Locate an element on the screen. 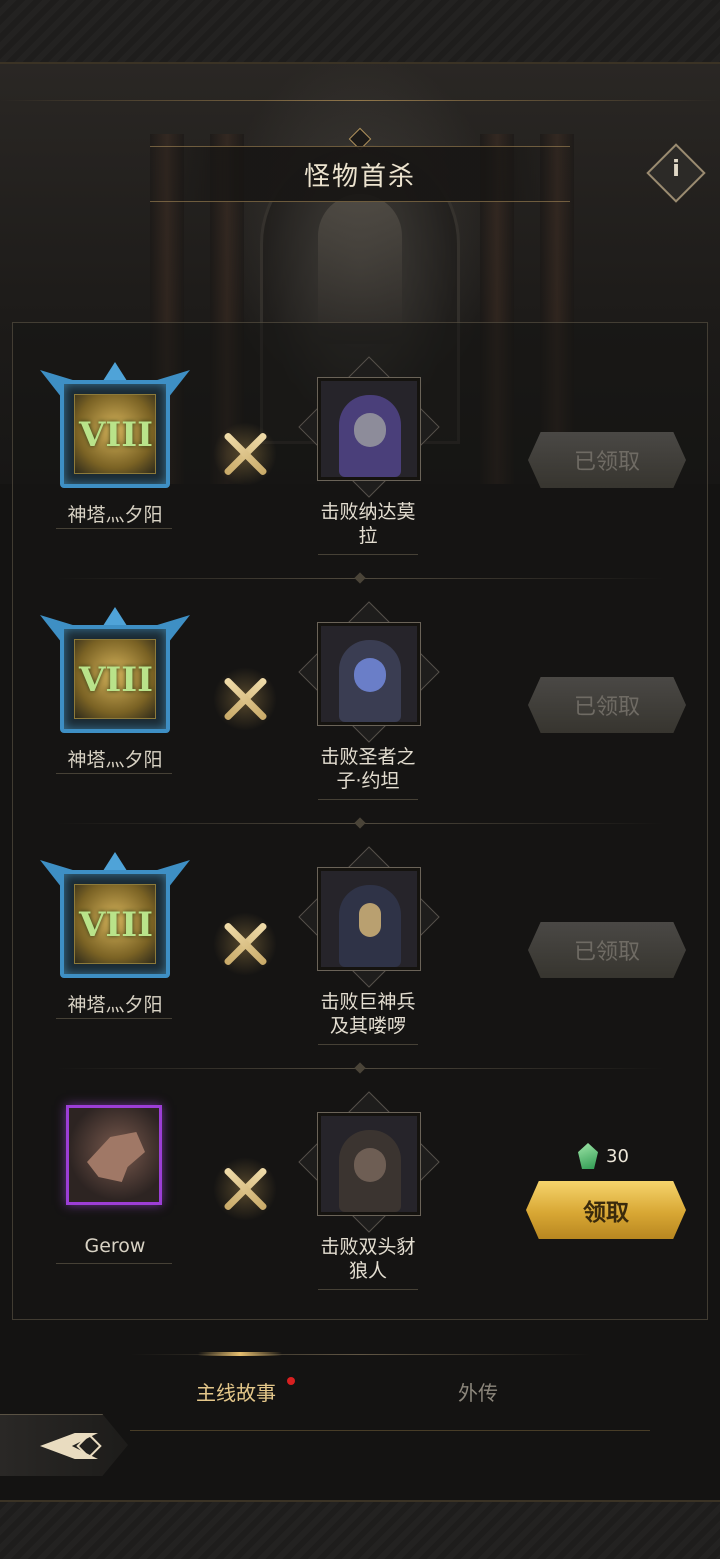 This screenshot has width=720, height=1559. hero-portrait is located at coordinates (114, 1155).